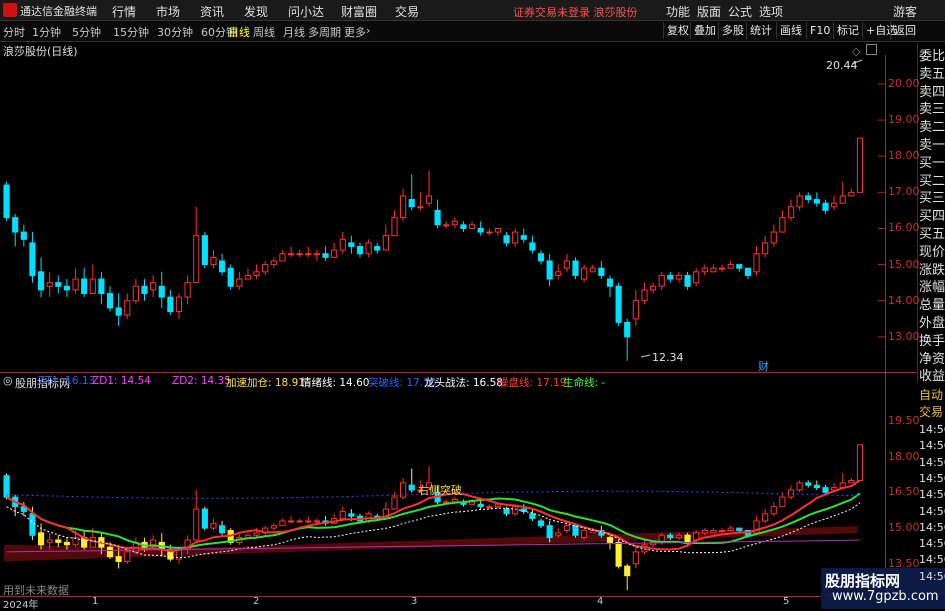 Image resolution: width=945 pixels, height=611 pixels. I want to click on toolbar-button-0: 复权, so click(677, 30).